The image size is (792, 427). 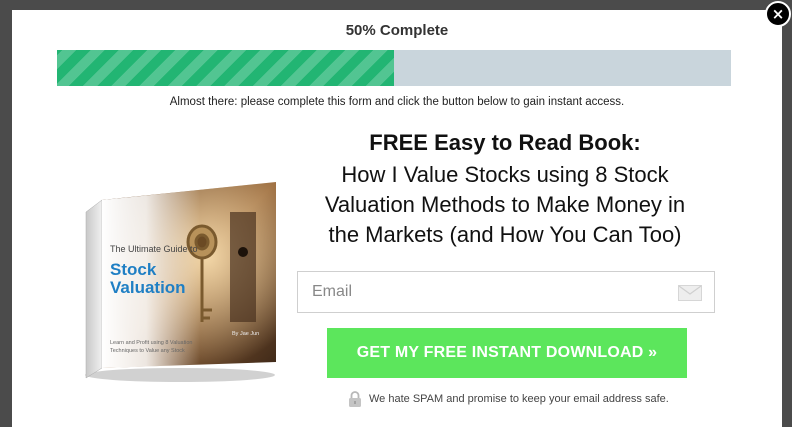 I want to click on book-tagline-line2: Techniques to Value any Stock, so click(x=147, y=351).